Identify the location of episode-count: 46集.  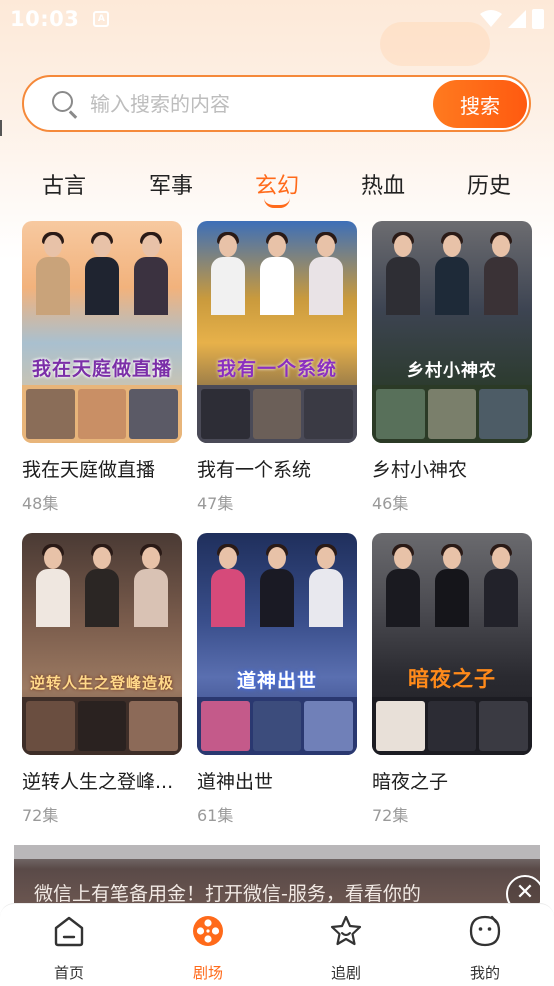
(390, 503).